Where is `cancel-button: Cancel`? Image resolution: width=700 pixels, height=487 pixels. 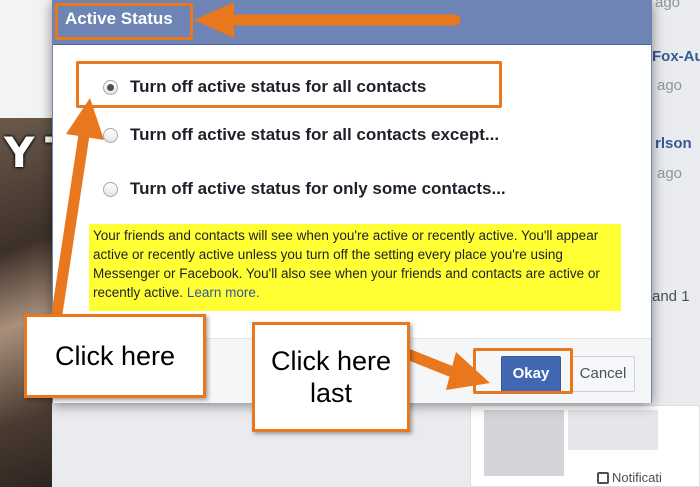 cancel-button: Cancel is located at coordinates (603, 374).